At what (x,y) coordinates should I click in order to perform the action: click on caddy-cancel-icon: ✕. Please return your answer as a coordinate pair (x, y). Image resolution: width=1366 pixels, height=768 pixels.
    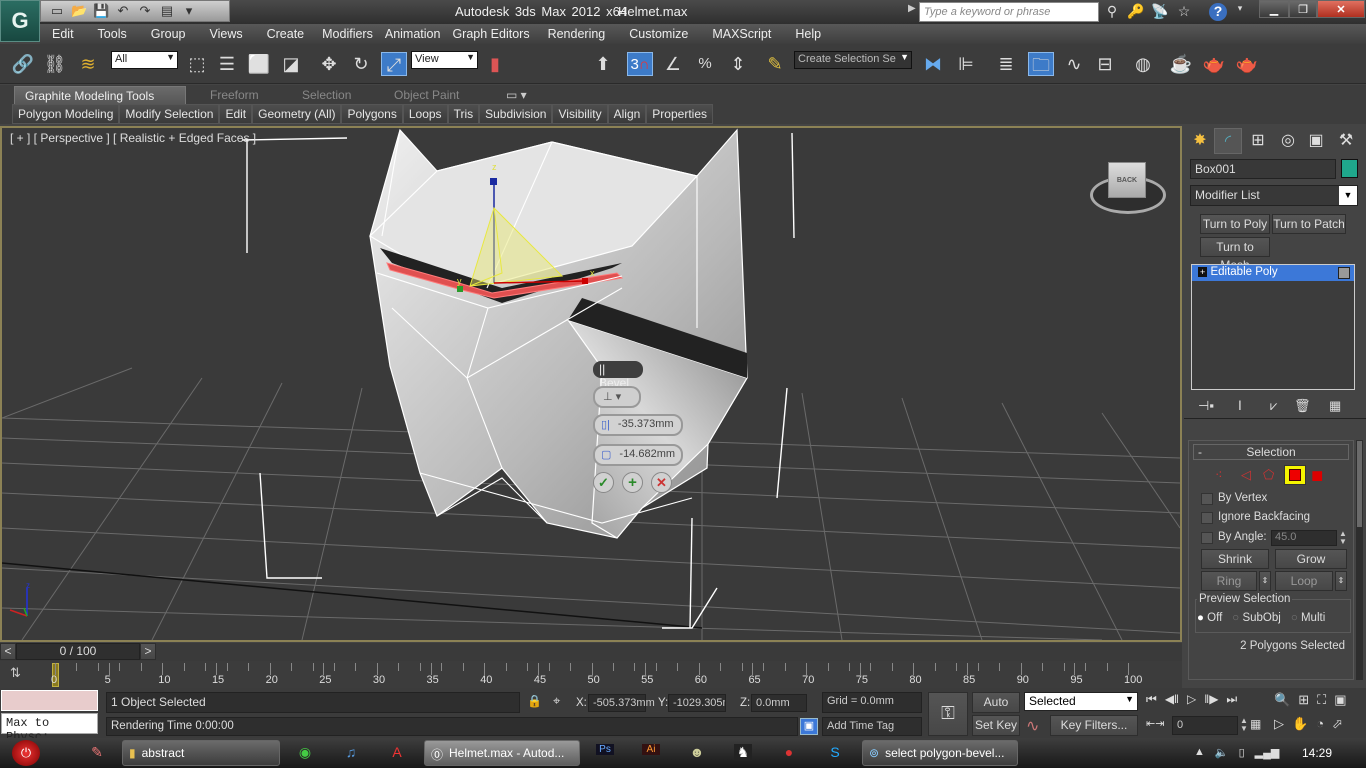
    Looking at the image, I should click on (661, 482).